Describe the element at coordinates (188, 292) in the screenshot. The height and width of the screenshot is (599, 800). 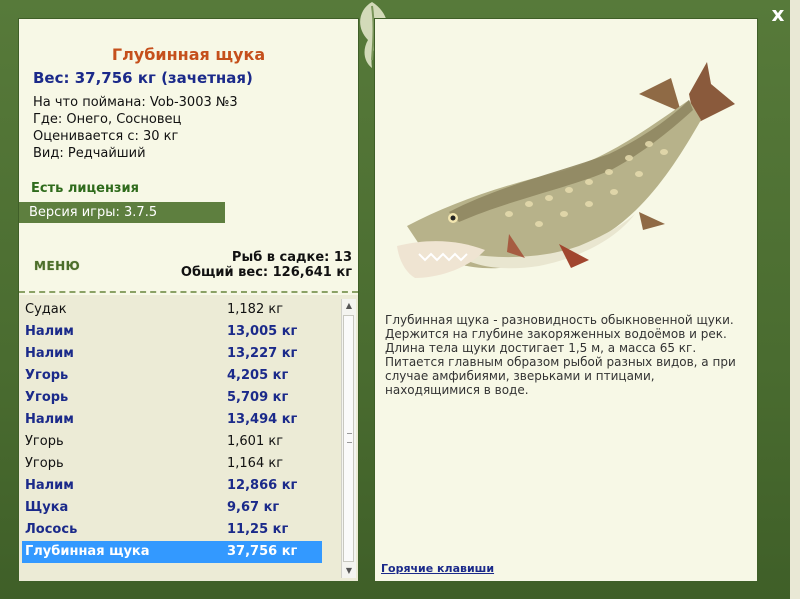
I see `divider` at that location.